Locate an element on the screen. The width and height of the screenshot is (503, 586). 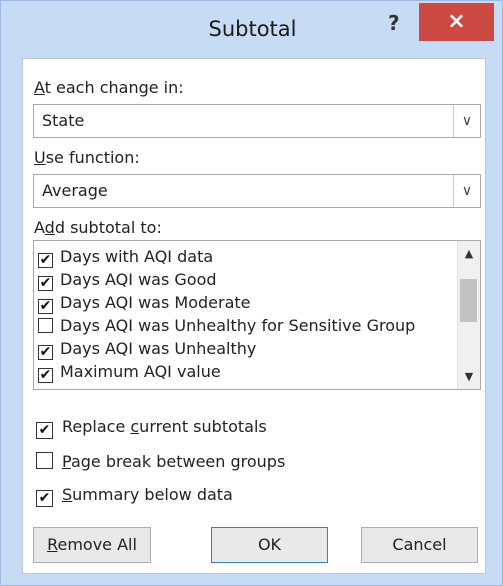
remove-all-key: R is located at coordinates (52, 544).